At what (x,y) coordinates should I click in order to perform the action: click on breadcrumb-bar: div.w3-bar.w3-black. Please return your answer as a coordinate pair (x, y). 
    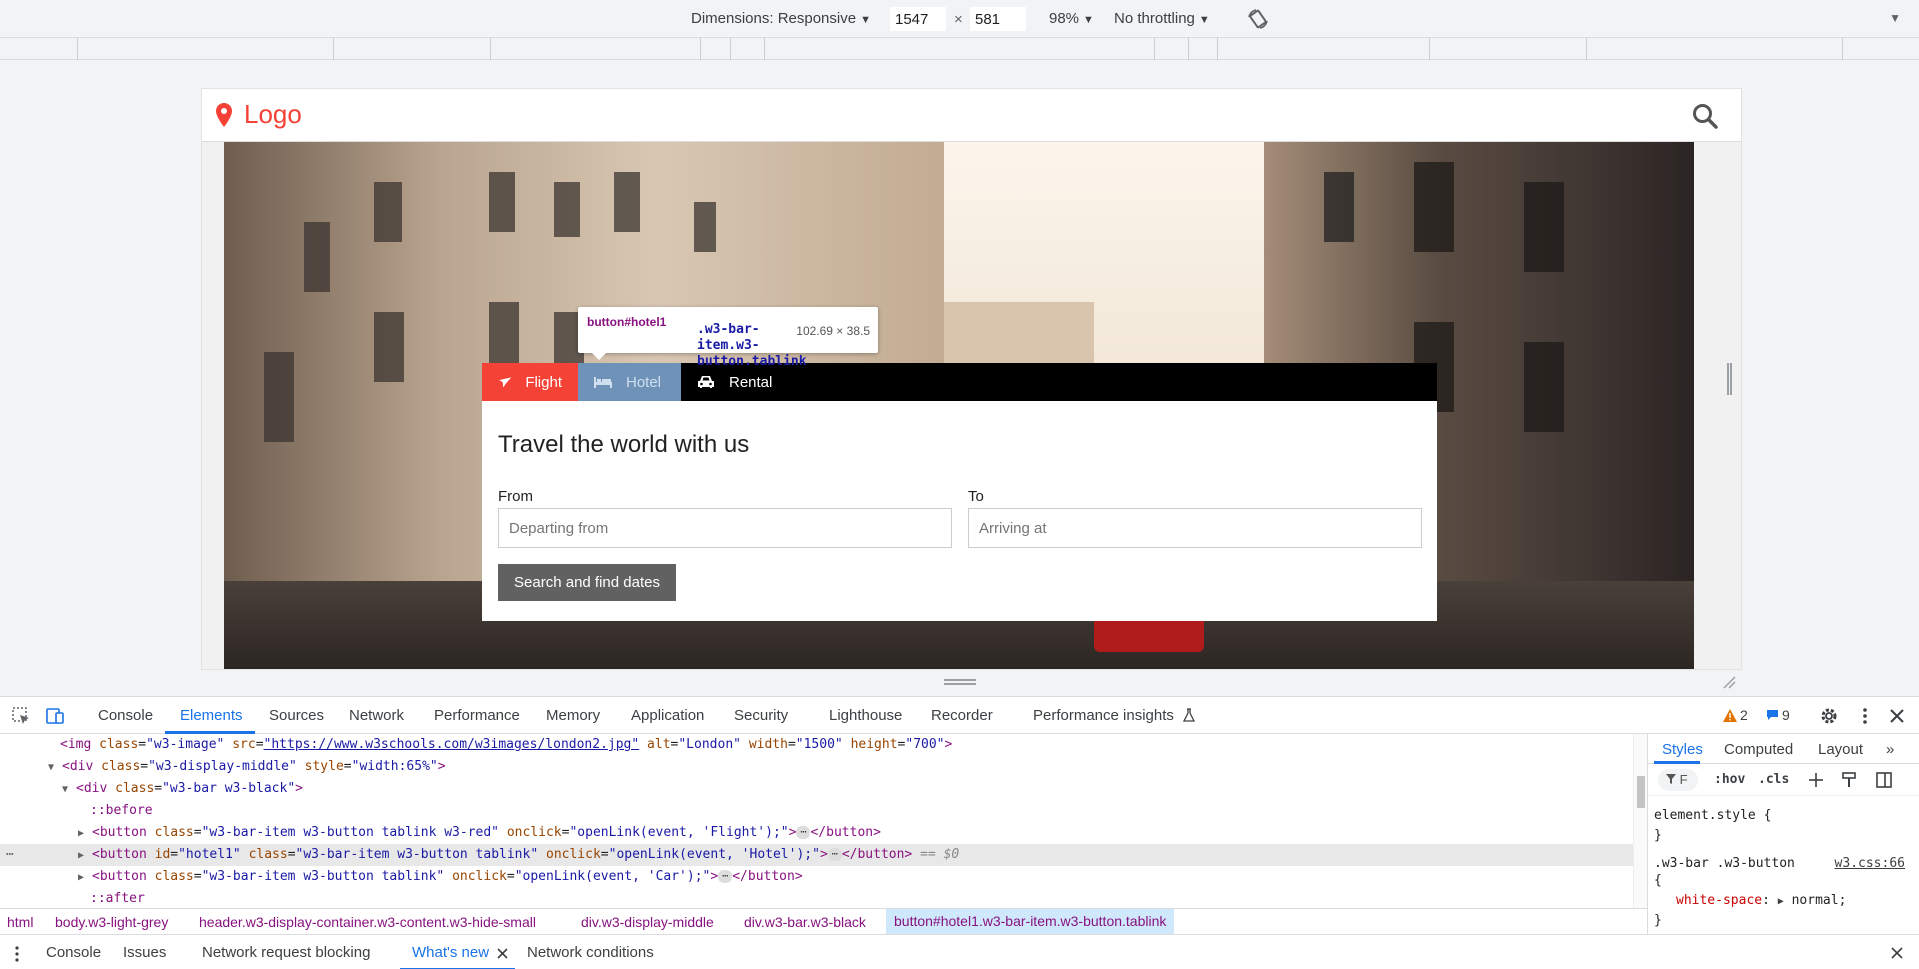
    Looking at the image, I should click on (805, 922).